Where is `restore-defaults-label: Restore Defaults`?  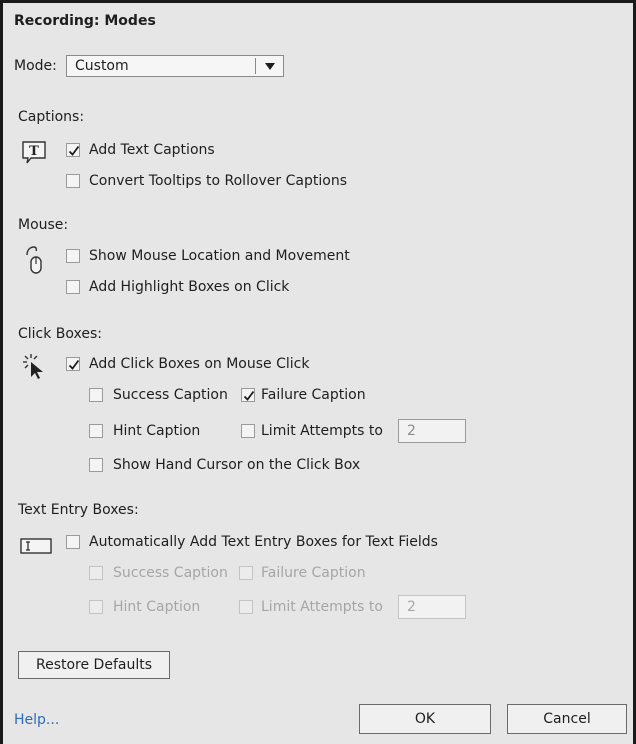 restore-defaults-label: Restore Defaults is located at coordinates (94, 665).